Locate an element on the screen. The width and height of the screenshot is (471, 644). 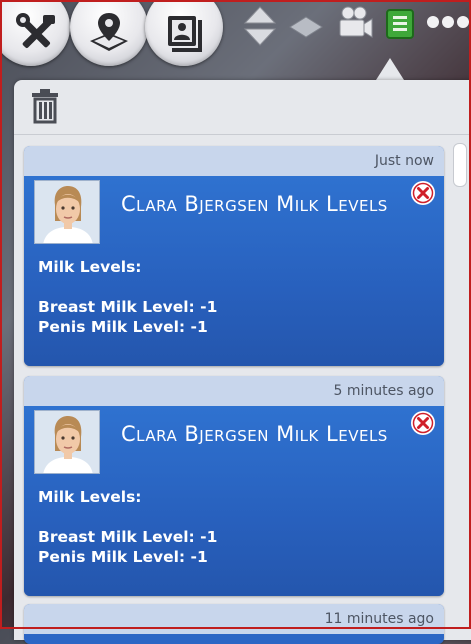
camera-up-down-button is located at coordinates (260, 26).